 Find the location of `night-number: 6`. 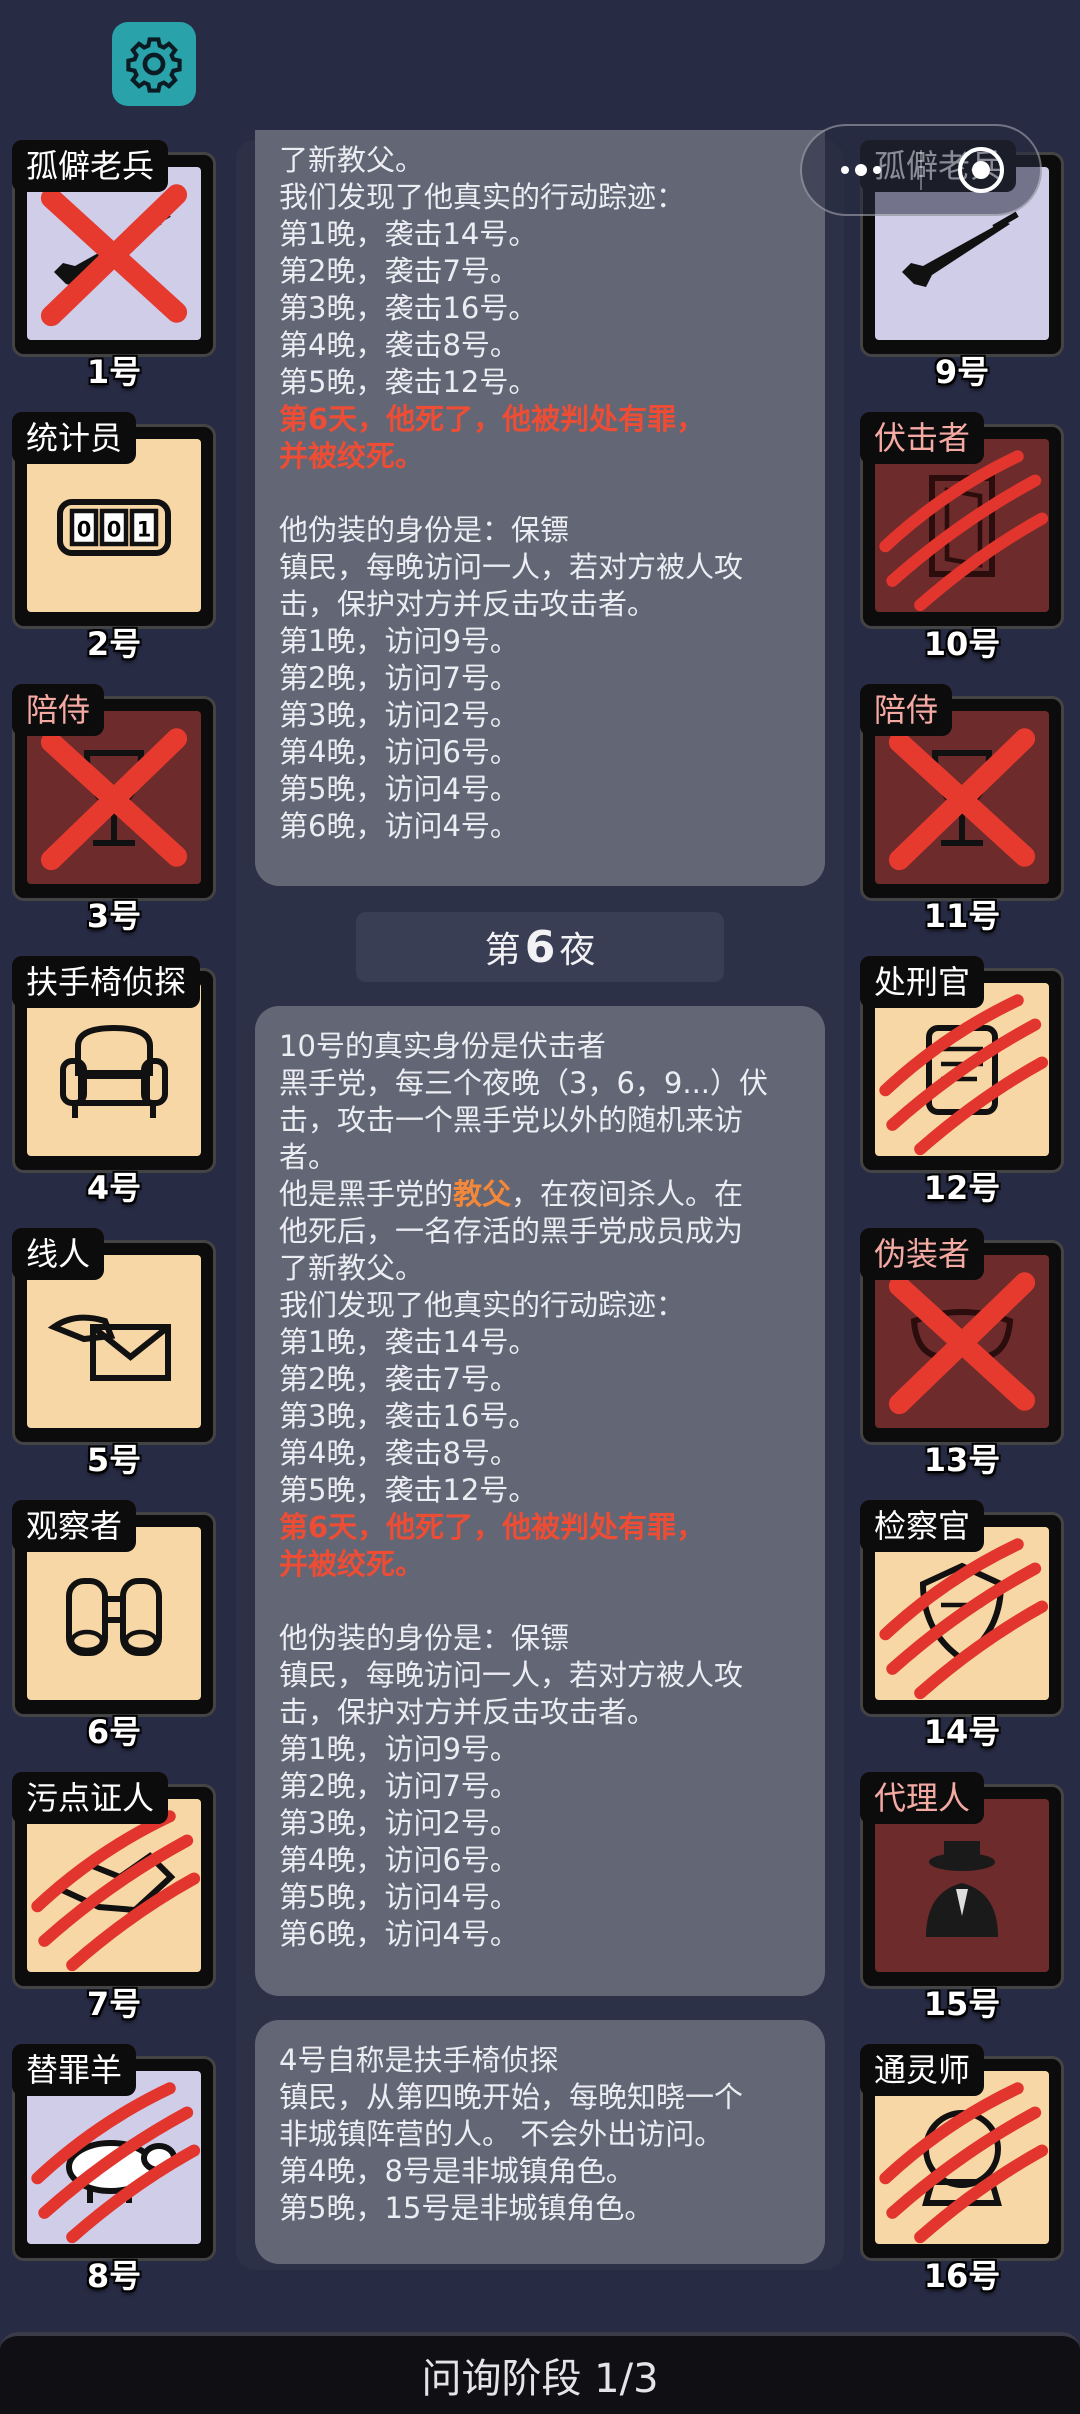

night-number: 6 is located at coordinates (540, 947).